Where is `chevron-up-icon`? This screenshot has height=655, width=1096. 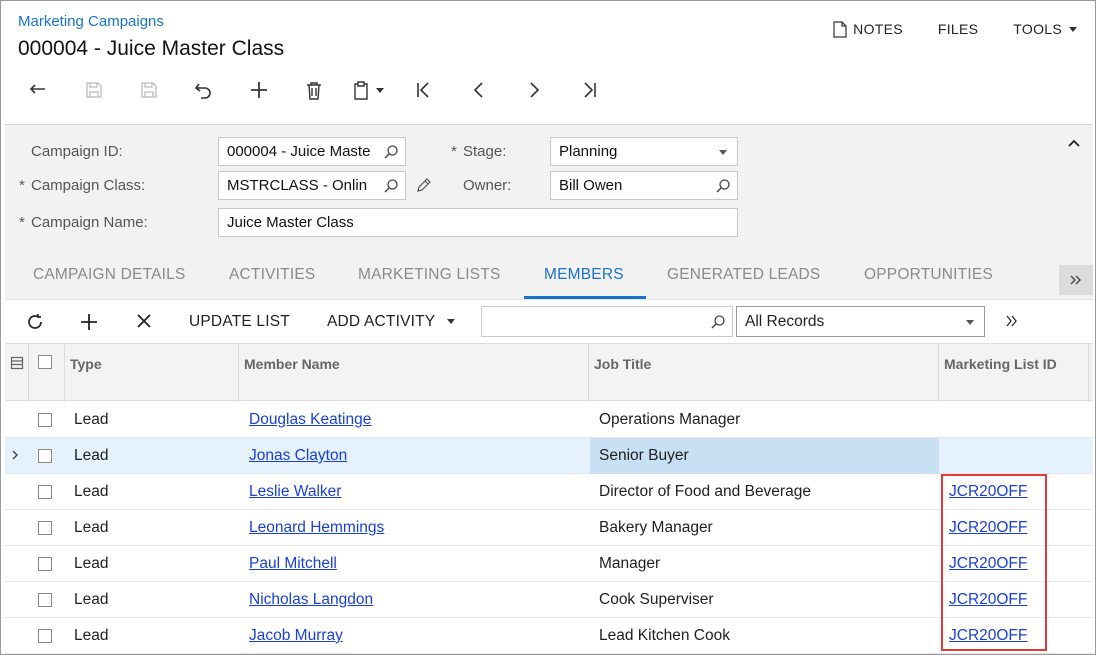 chevron-up-icon is located at coordinates (1074, 143).